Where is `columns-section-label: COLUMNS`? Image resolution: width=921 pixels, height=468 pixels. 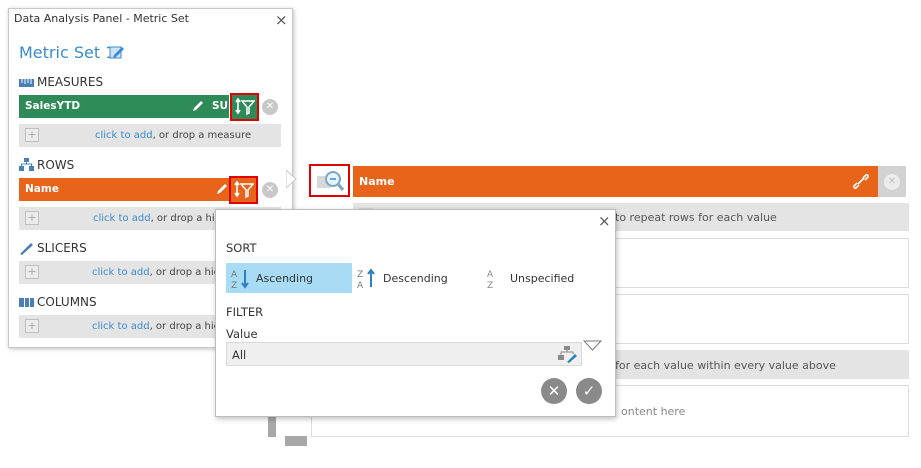
columns-section-label: COLUMNS is located at coordinates (67, 302).